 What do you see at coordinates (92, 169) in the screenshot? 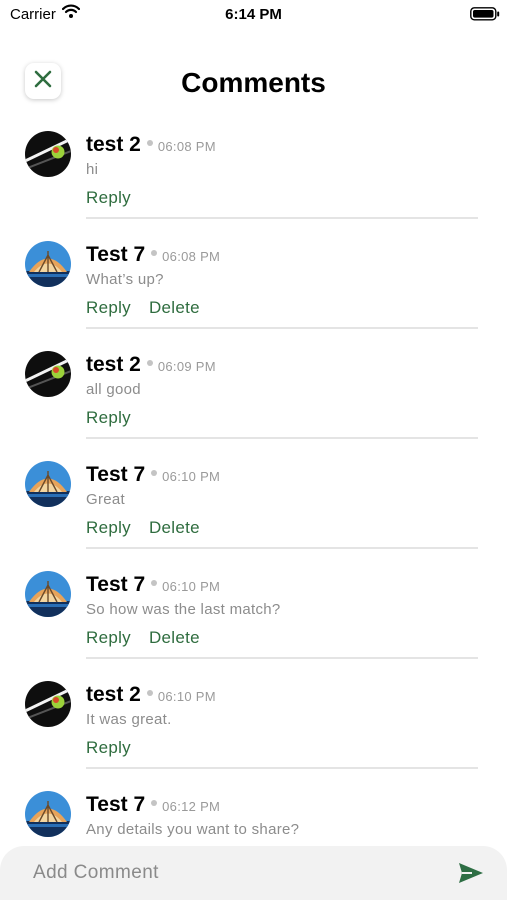
I see `comment-text: hi` at bounding box center [92, 169].